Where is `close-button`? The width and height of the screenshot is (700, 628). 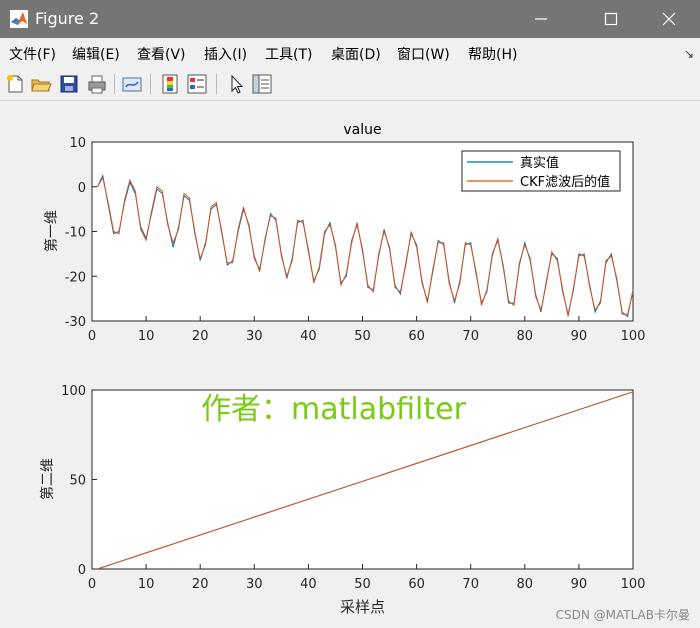
close-button is located at coordinates (669, 19).